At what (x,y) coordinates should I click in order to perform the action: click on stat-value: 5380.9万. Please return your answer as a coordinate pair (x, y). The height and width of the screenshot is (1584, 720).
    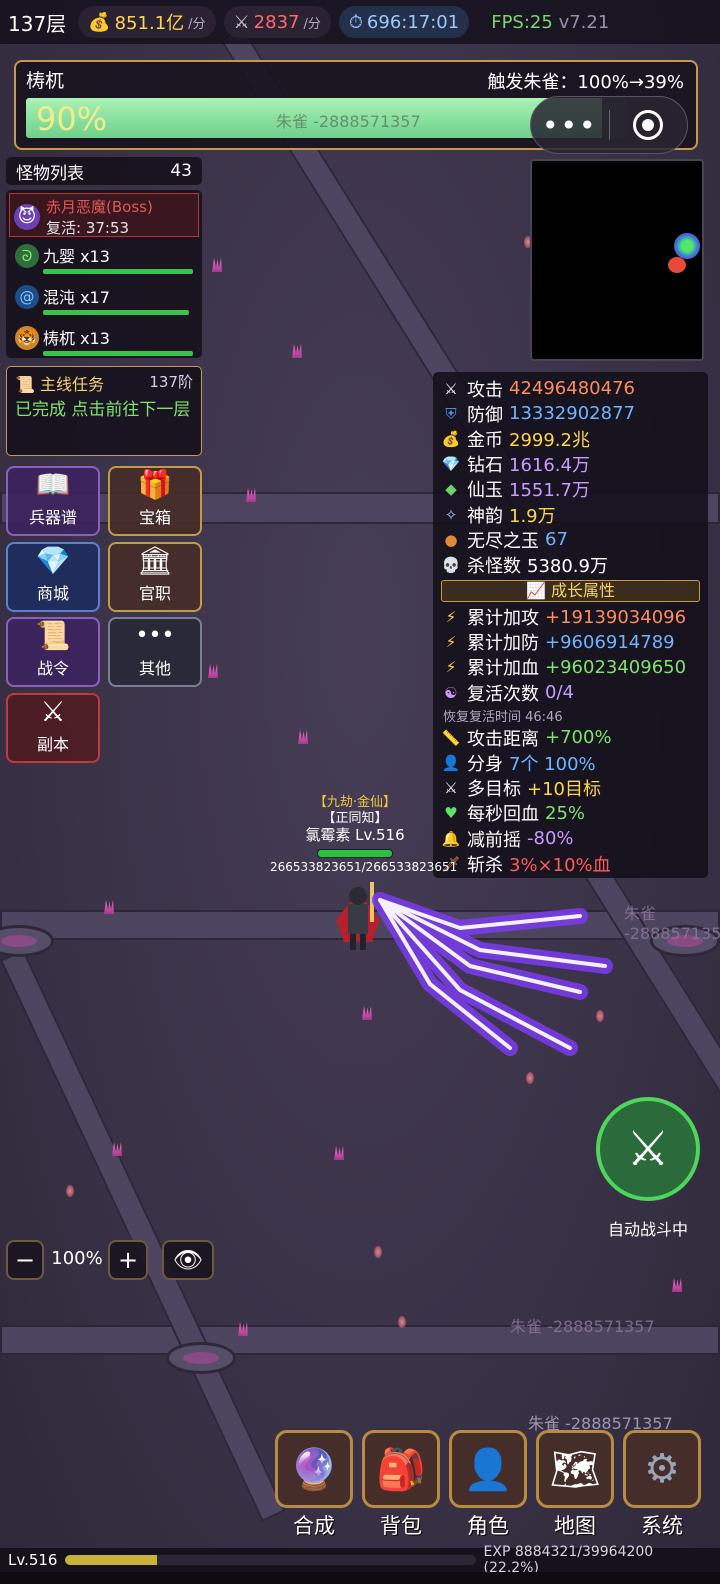
    Looking at the image, I should click on (567, 566).